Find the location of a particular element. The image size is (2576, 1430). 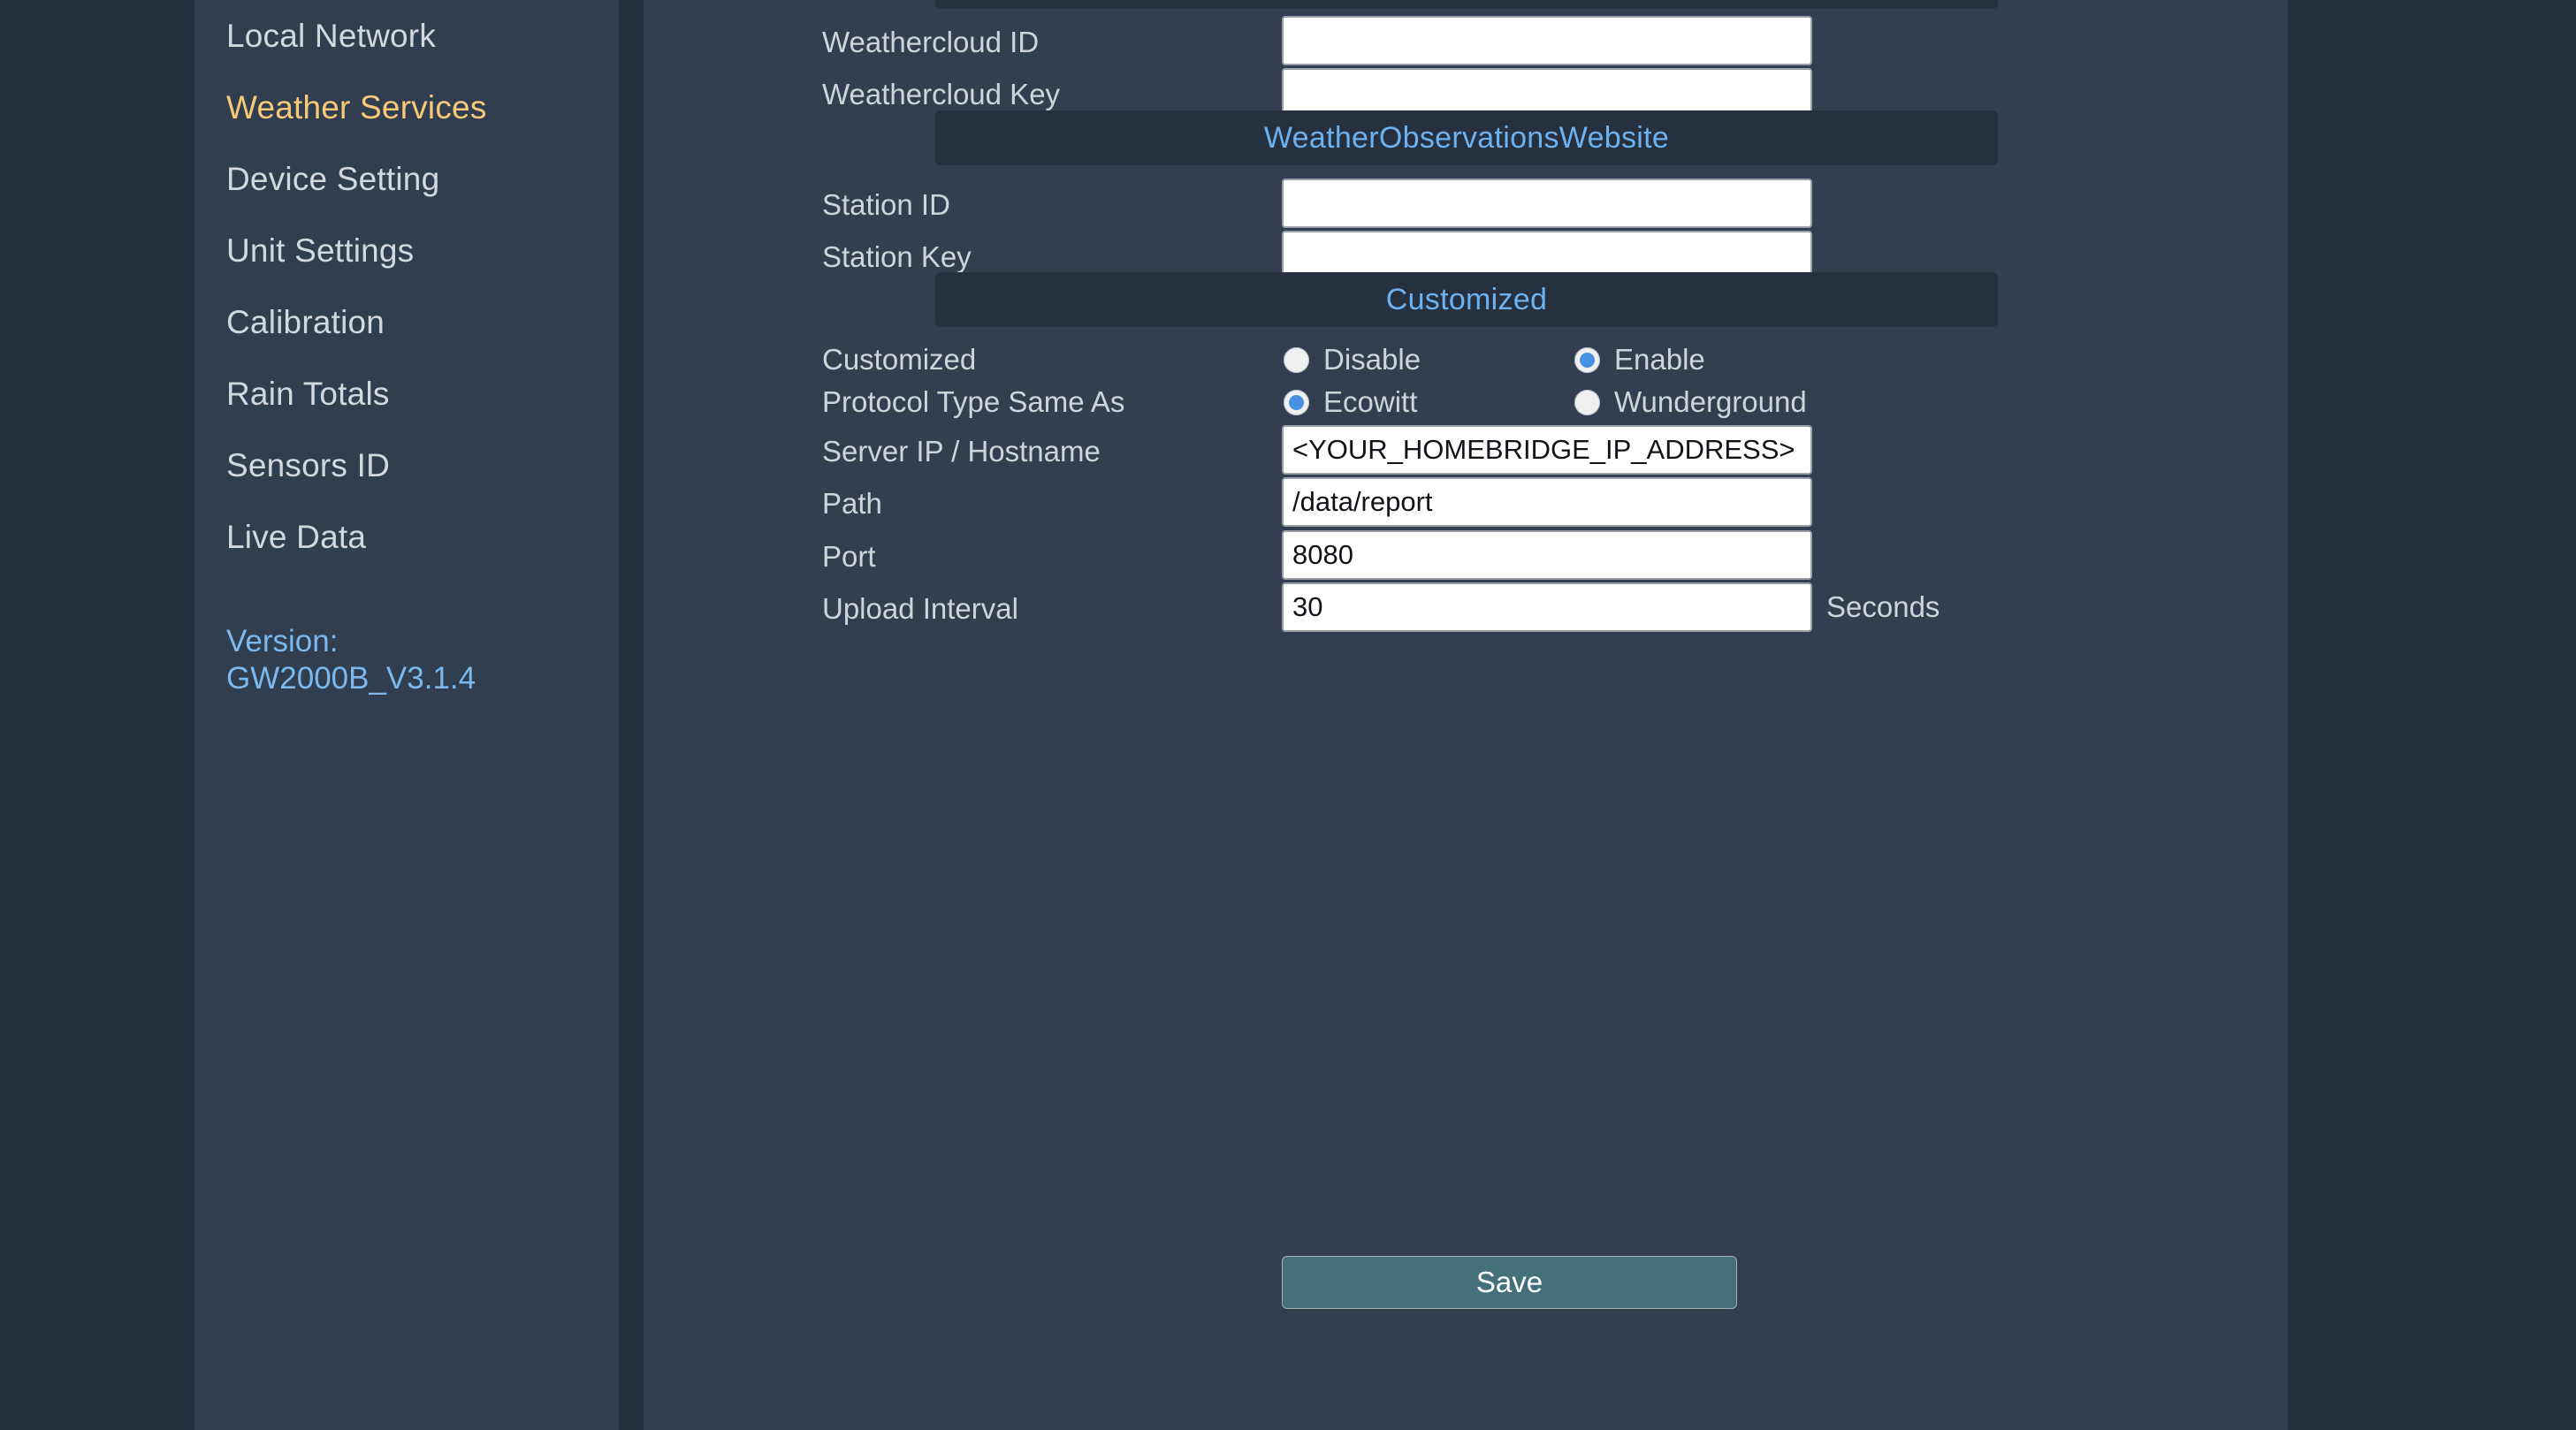

radio-label-wunderground: Wunderground is located at coordinates (1710, 401).